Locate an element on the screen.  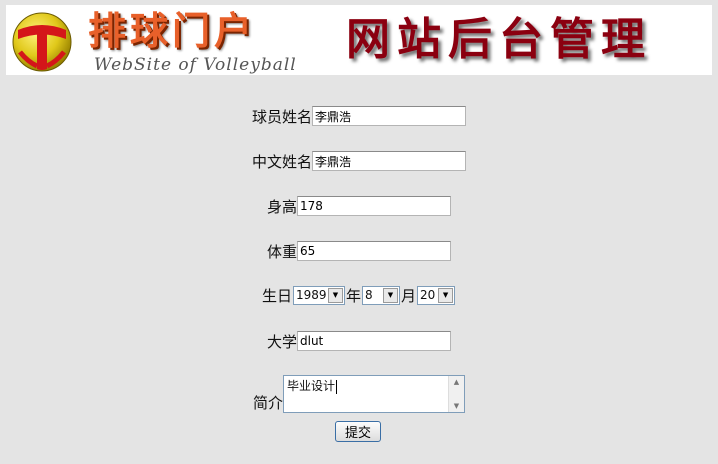
university-value: dlut is located at coordinates (312, 341).